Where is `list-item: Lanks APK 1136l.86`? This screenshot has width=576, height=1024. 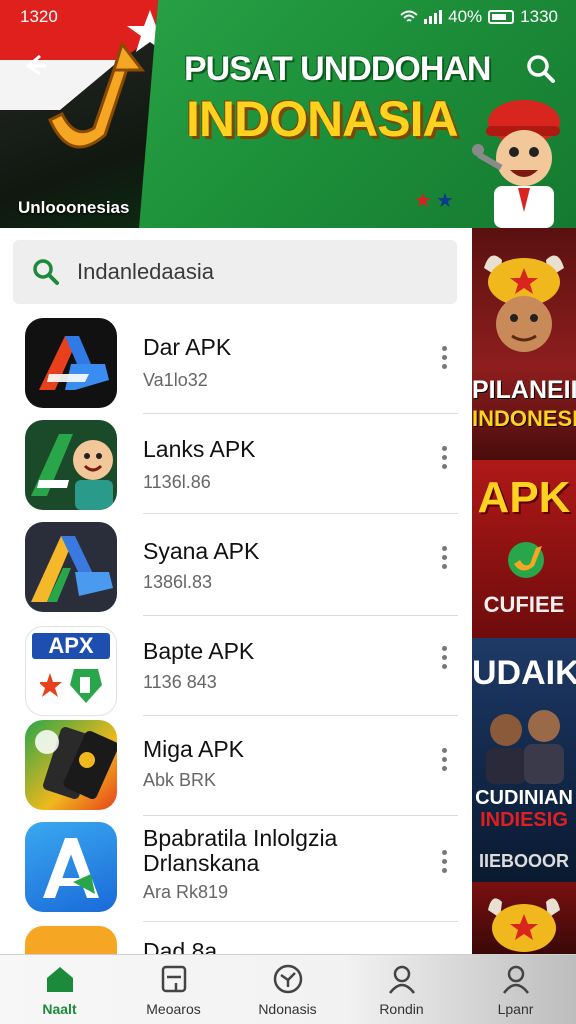
list-item: Lanks APK 1136l.86 is located at coordinates (236, 464).